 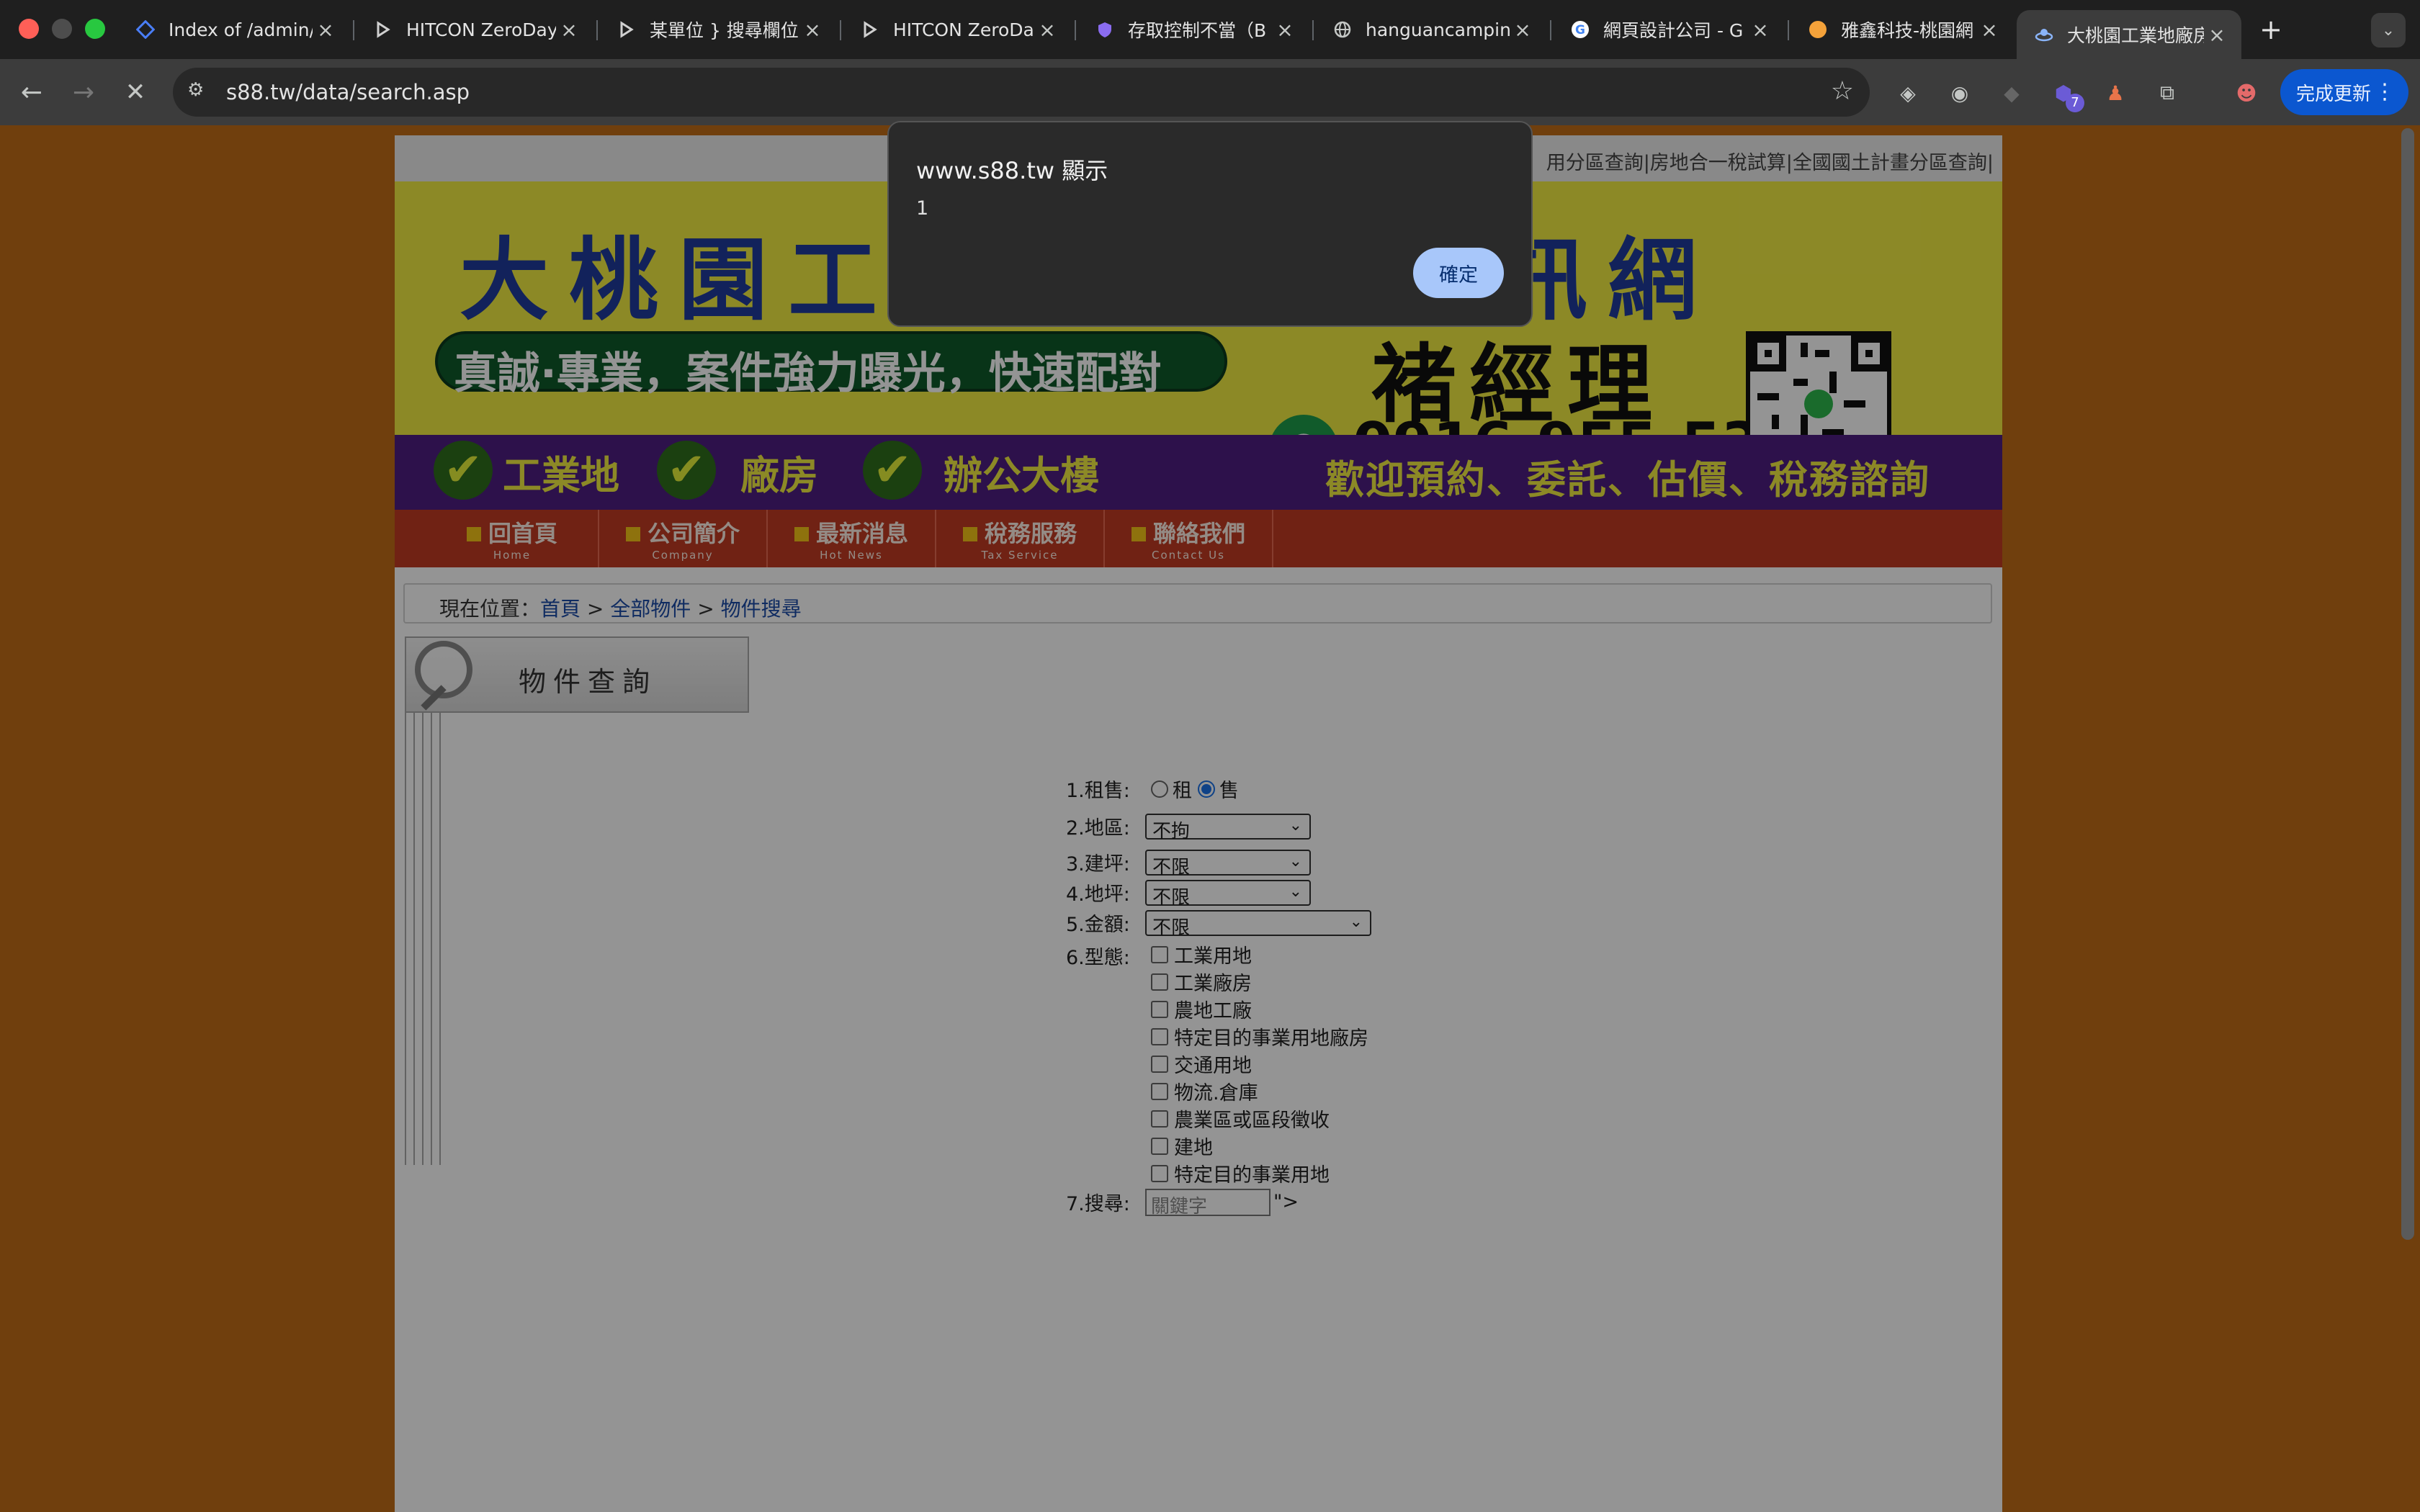 What do you see at coordinates (83, 92) in the screenshot?
I see `forward-icon: →` at bounding box center [83, 92].